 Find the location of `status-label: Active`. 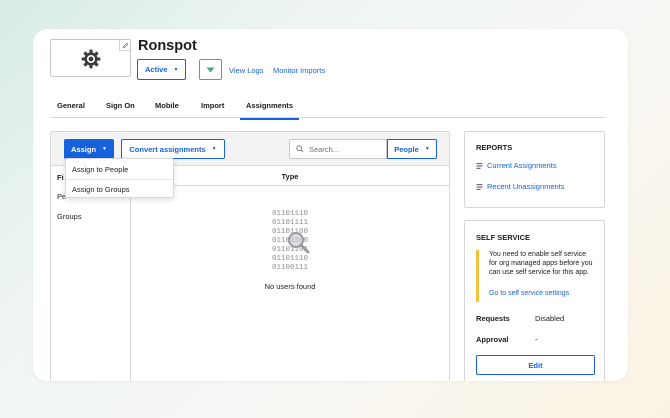

status-label: Active is located at coordinates (156, 69).